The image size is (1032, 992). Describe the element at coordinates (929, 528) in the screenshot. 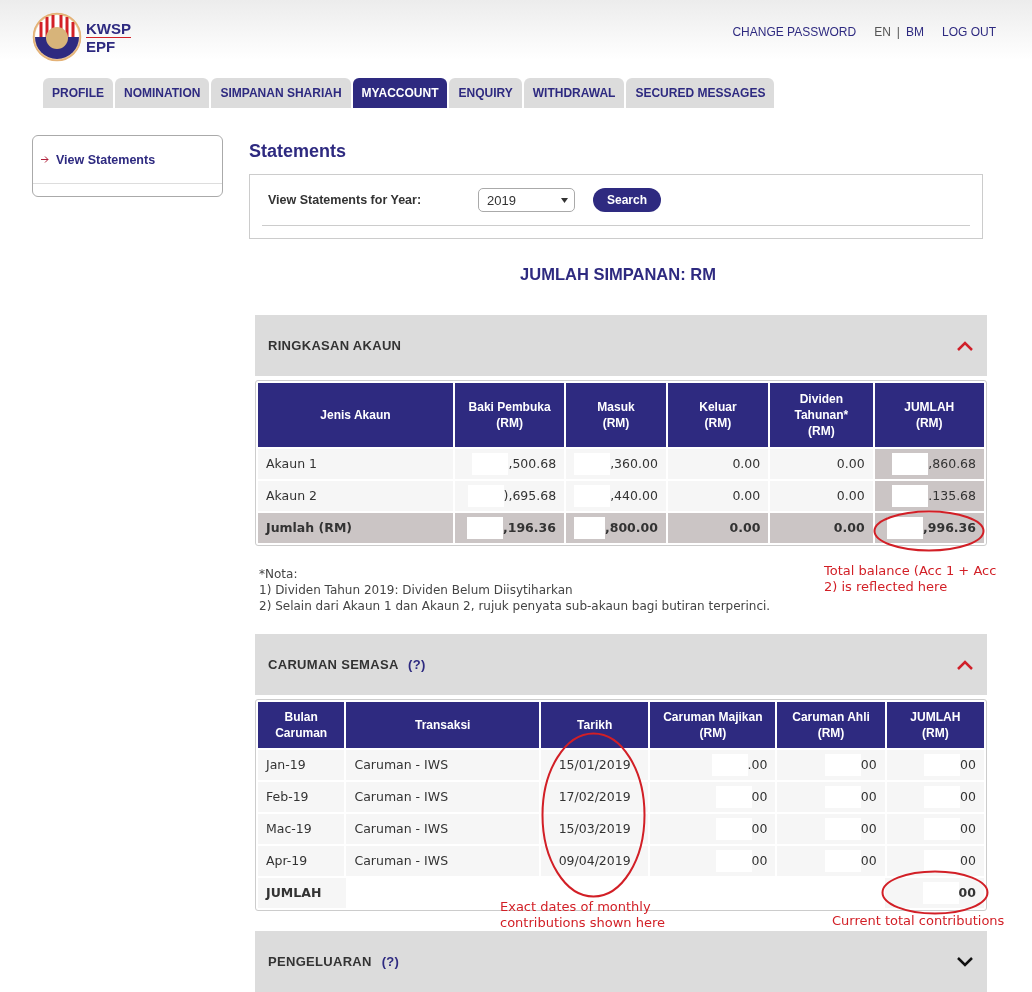

I see `table-cell: ,996.36` at that location.